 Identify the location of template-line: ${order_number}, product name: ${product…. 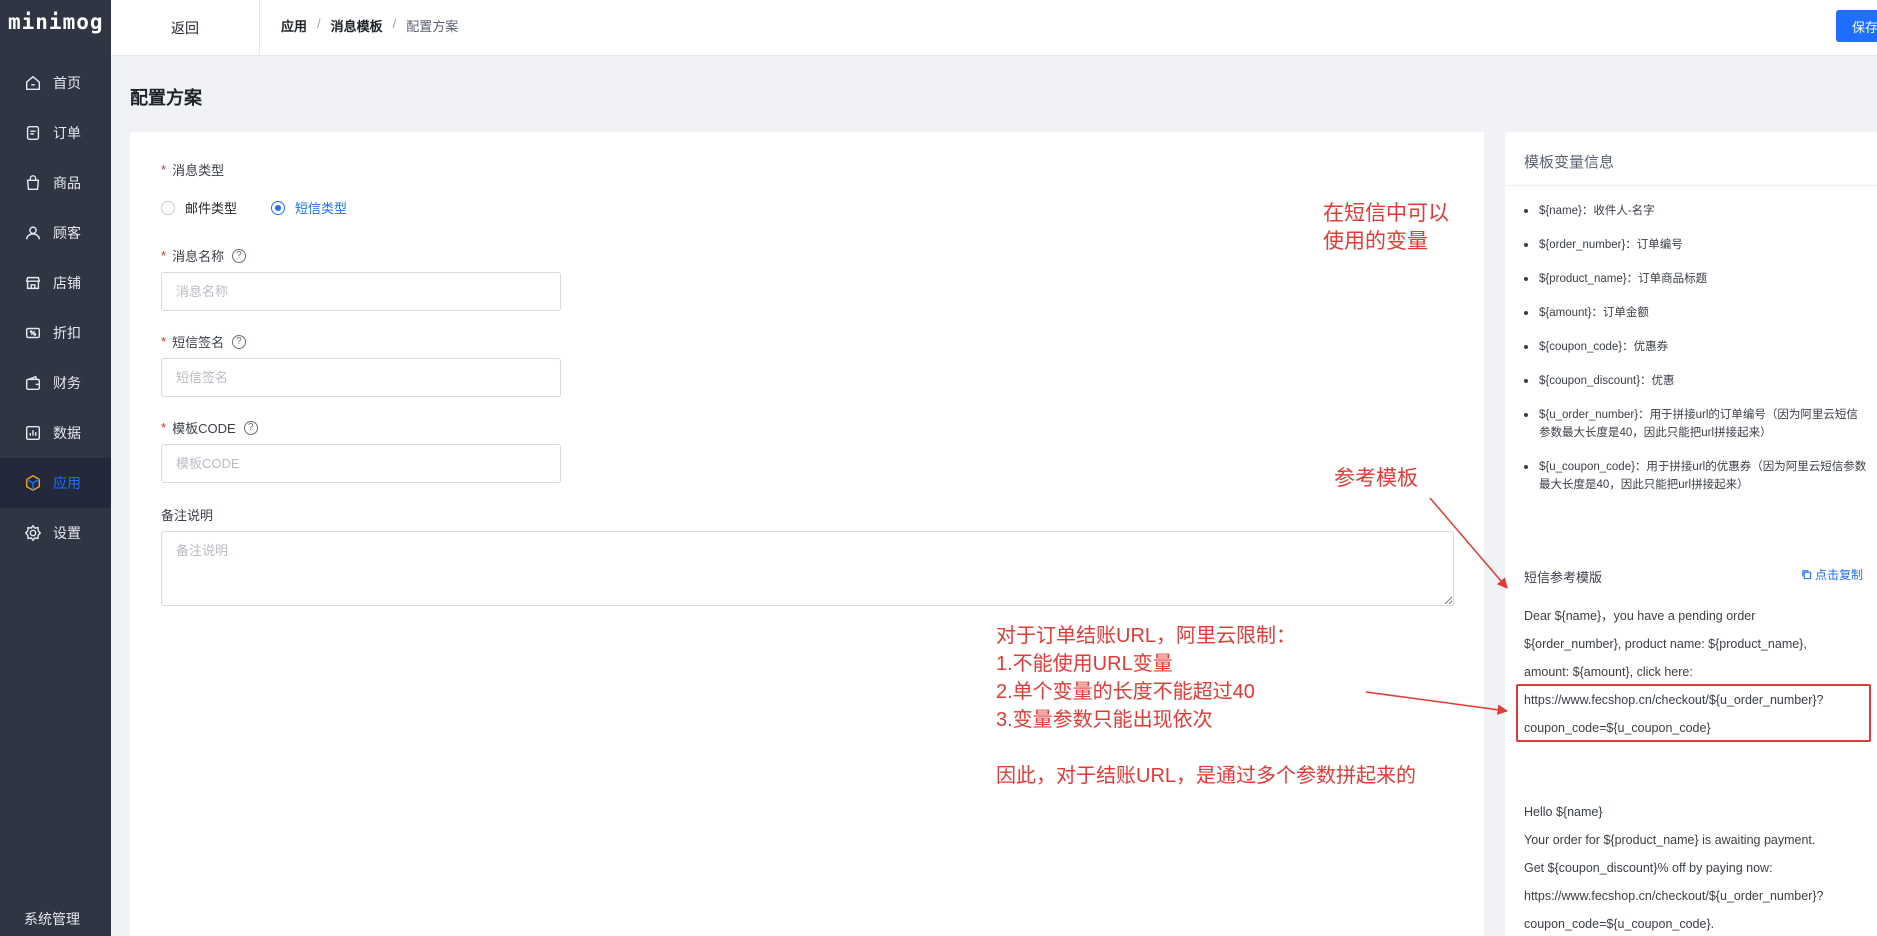
(1665, 644).